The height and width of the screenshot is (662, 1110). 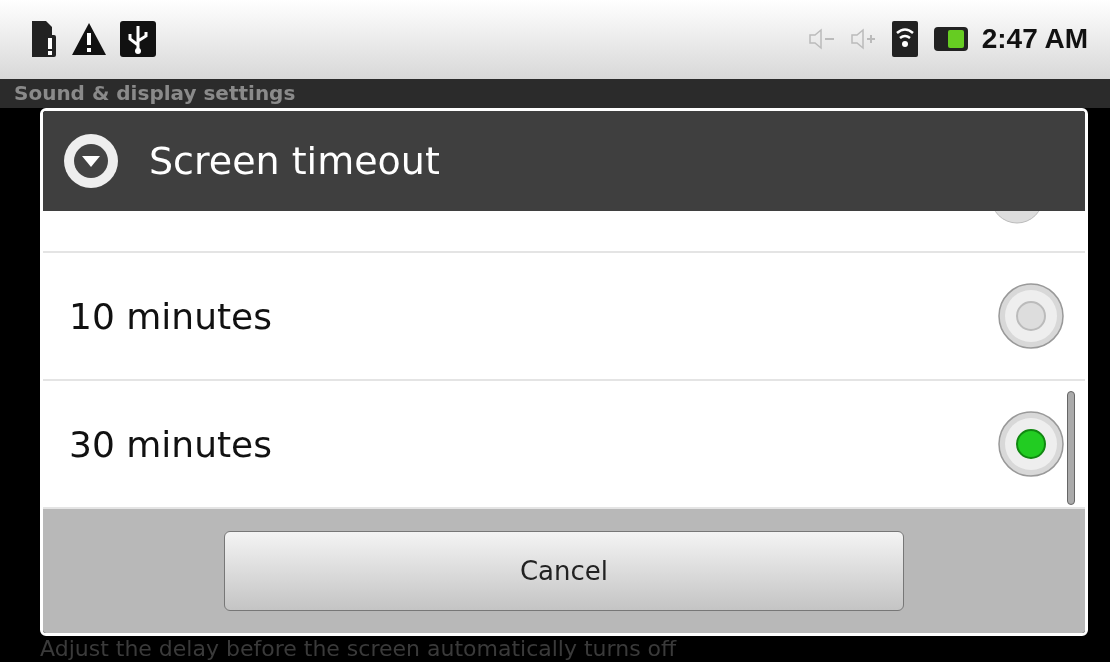 I want to click on battery-icon, so click(x=949, y=39).